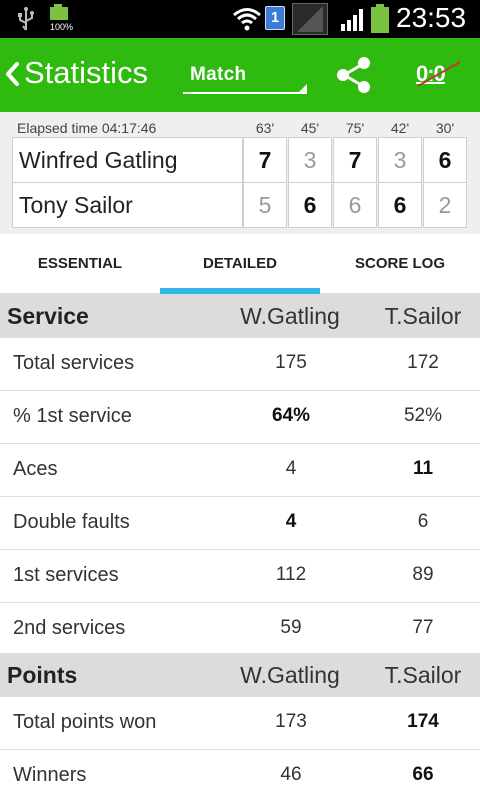 Image resolution: width=480 pixels, height=800 pixels. Describe the element at coordinates (240, 629) in the screenshot. I see `stat-row-second-services: 2nd services 59 77` at that location.